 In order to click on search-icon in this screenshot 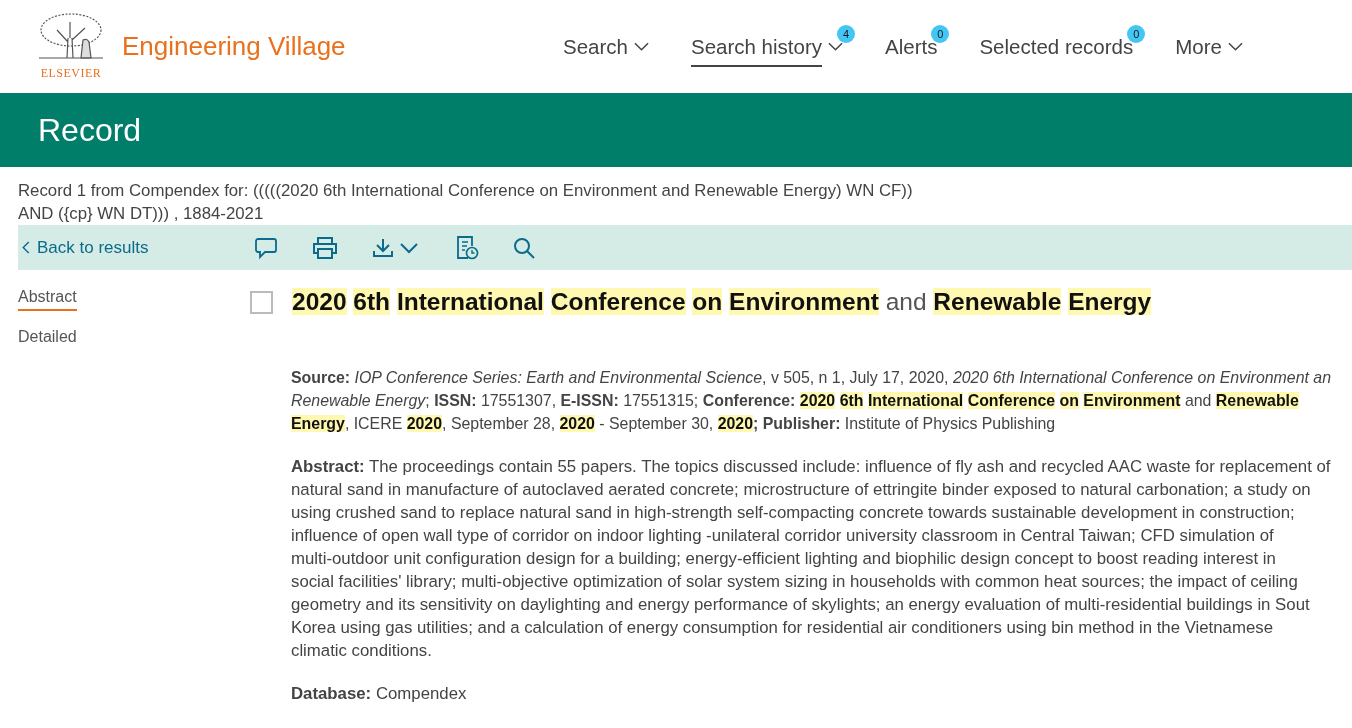, I will do `click(524, 247)`.